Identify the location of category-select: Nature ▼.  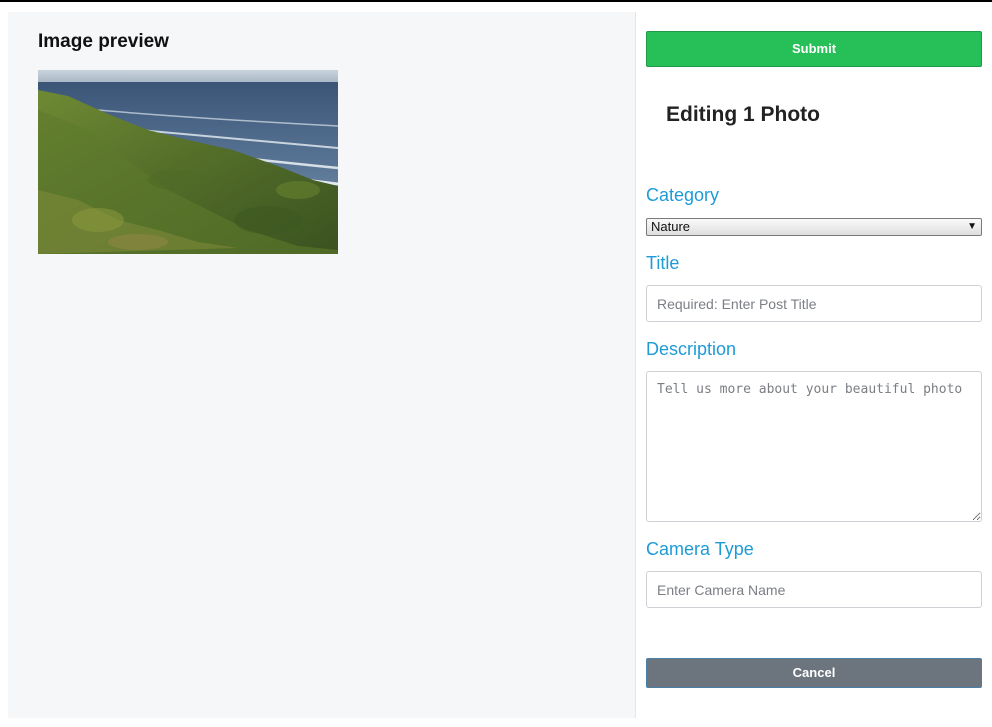
(814, 227).